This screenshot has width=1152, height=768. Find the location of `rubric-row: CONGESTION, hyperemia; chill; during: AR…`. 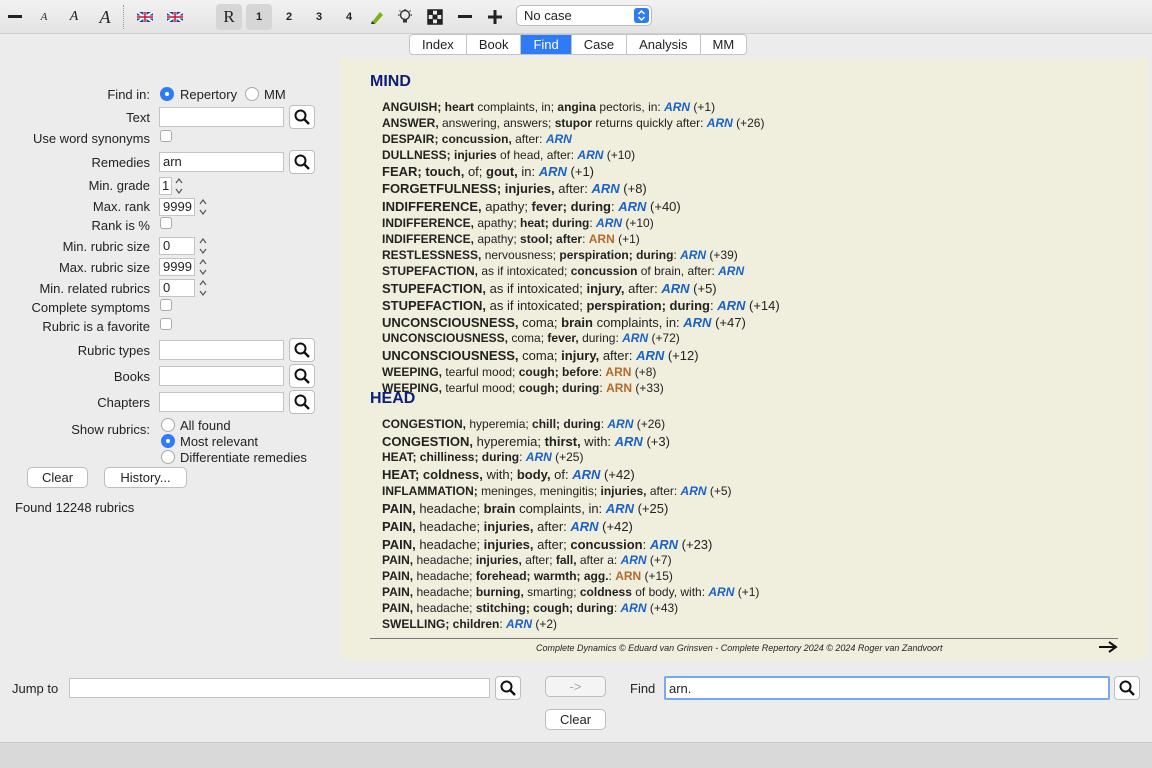

rubric-row: CONGESTION, hyperemia; chill; during: AR… is located at coordinates (523, 424).